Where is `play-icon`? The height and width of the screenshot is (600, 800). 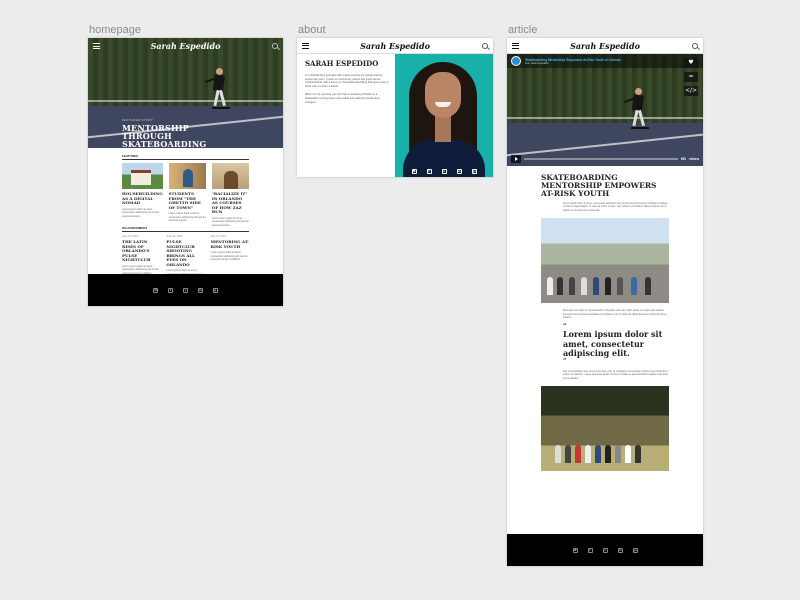
play-icon is located at coordinates (516, 159).